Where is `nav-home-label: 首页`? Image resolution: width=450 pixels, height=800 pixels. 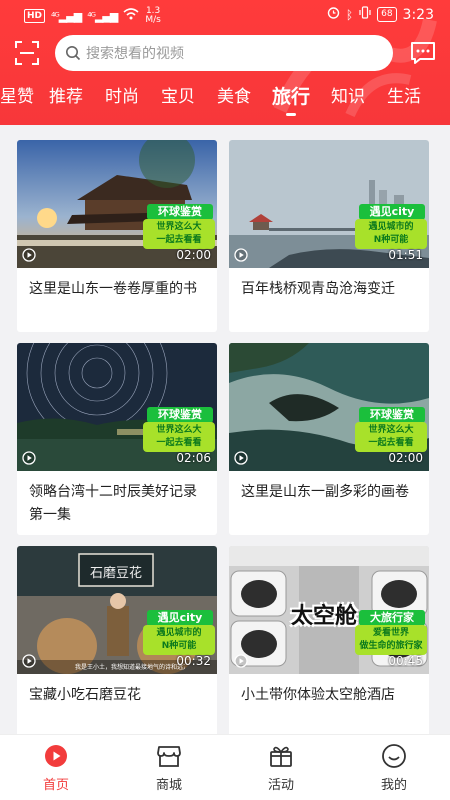
nav-home-label: 首页 is located at coordinates (55, 785).